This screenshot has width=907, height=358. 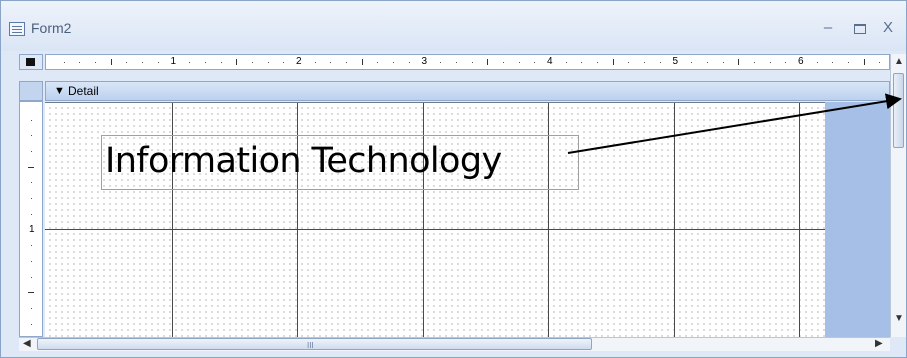 I want to click on section-label: Detail, so click(x=83, y=91).